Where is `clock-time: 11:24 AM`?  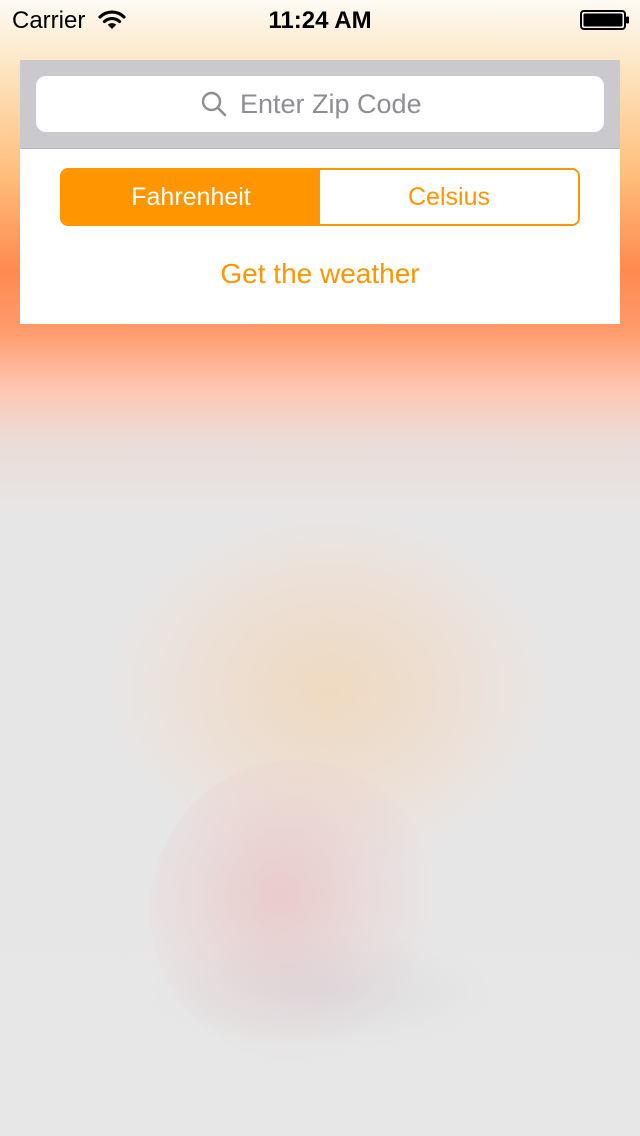
clock-time: 11:24 AM is located at coordinates (320, 20).